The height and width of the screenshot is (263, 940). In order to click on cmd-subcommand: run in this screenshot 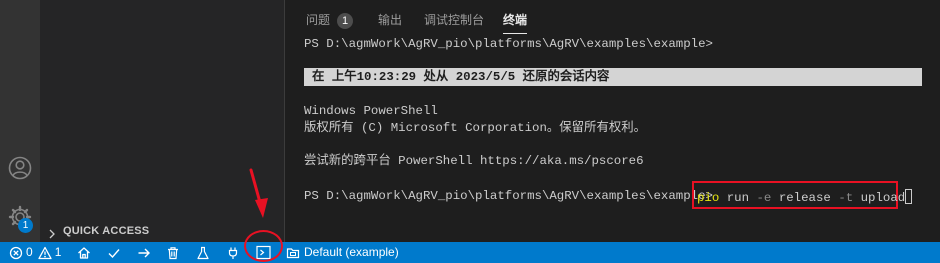, I will do `click(738, 198)`.